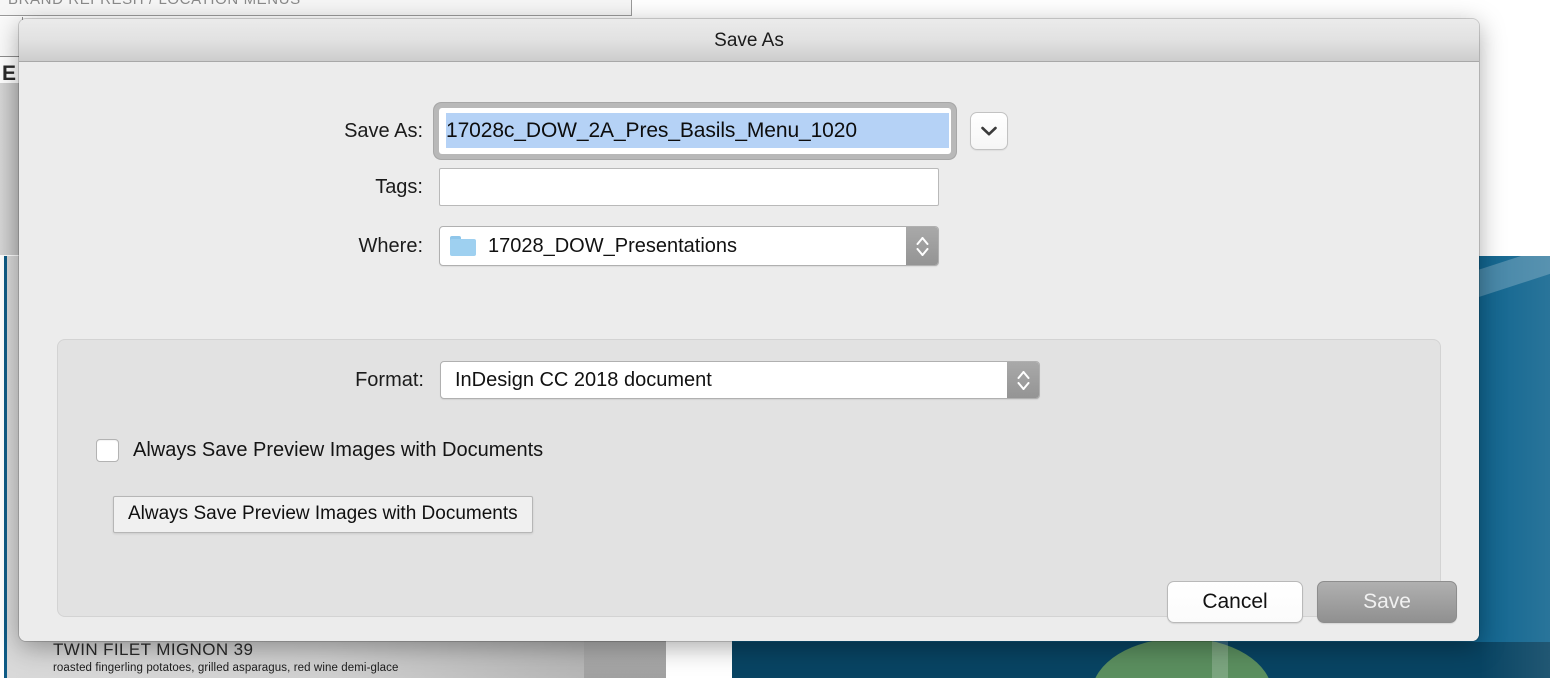  What do you see at coordinates (1387, 602) in the screenshot?
I see `save-button: Save` at bounding box center [1387, 602].